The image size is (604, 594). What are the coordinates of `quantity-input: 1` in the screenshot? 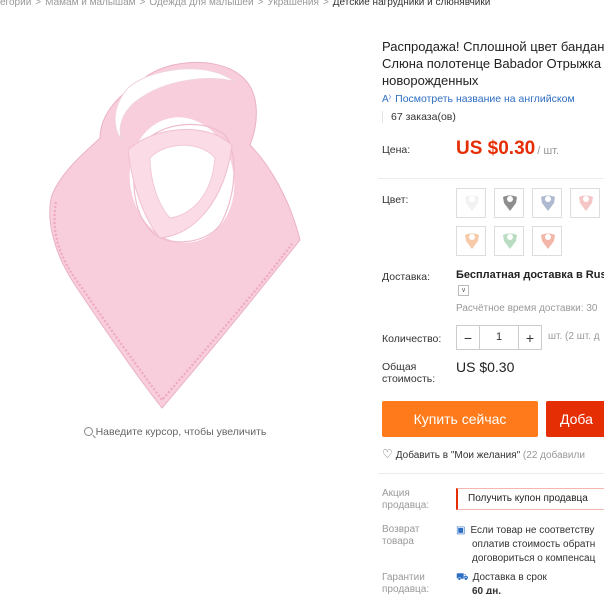 It's located at (499, 337).